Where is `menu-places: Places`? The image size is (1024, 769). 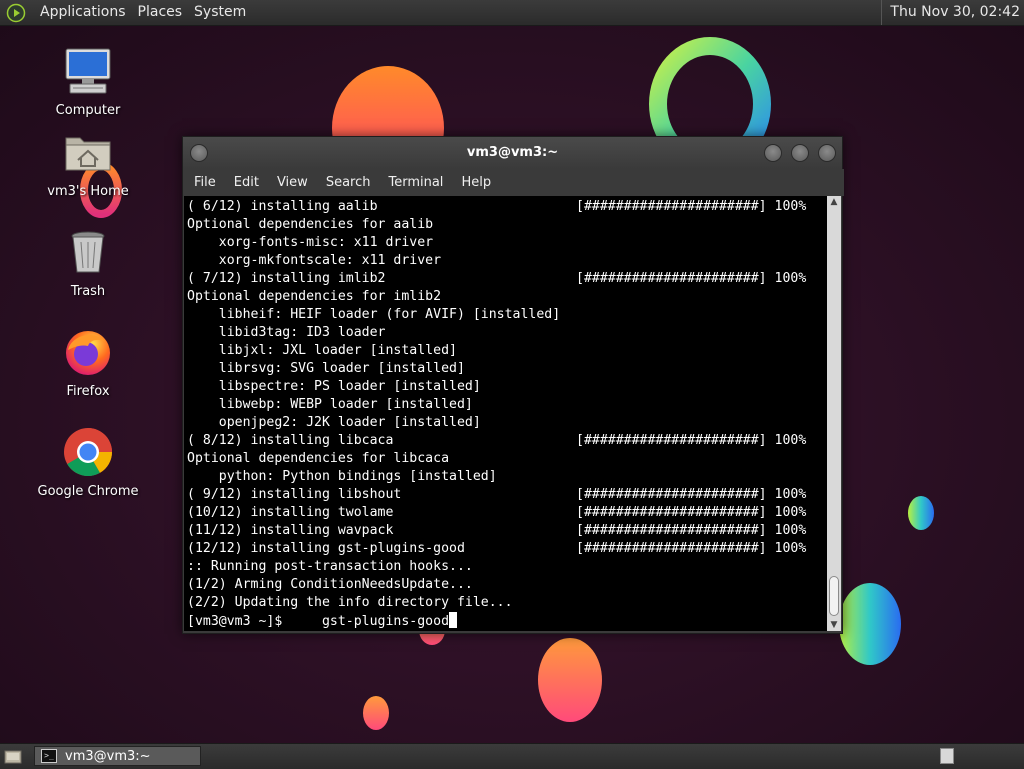 menu-places: Places is located at coordinates (160, 12).